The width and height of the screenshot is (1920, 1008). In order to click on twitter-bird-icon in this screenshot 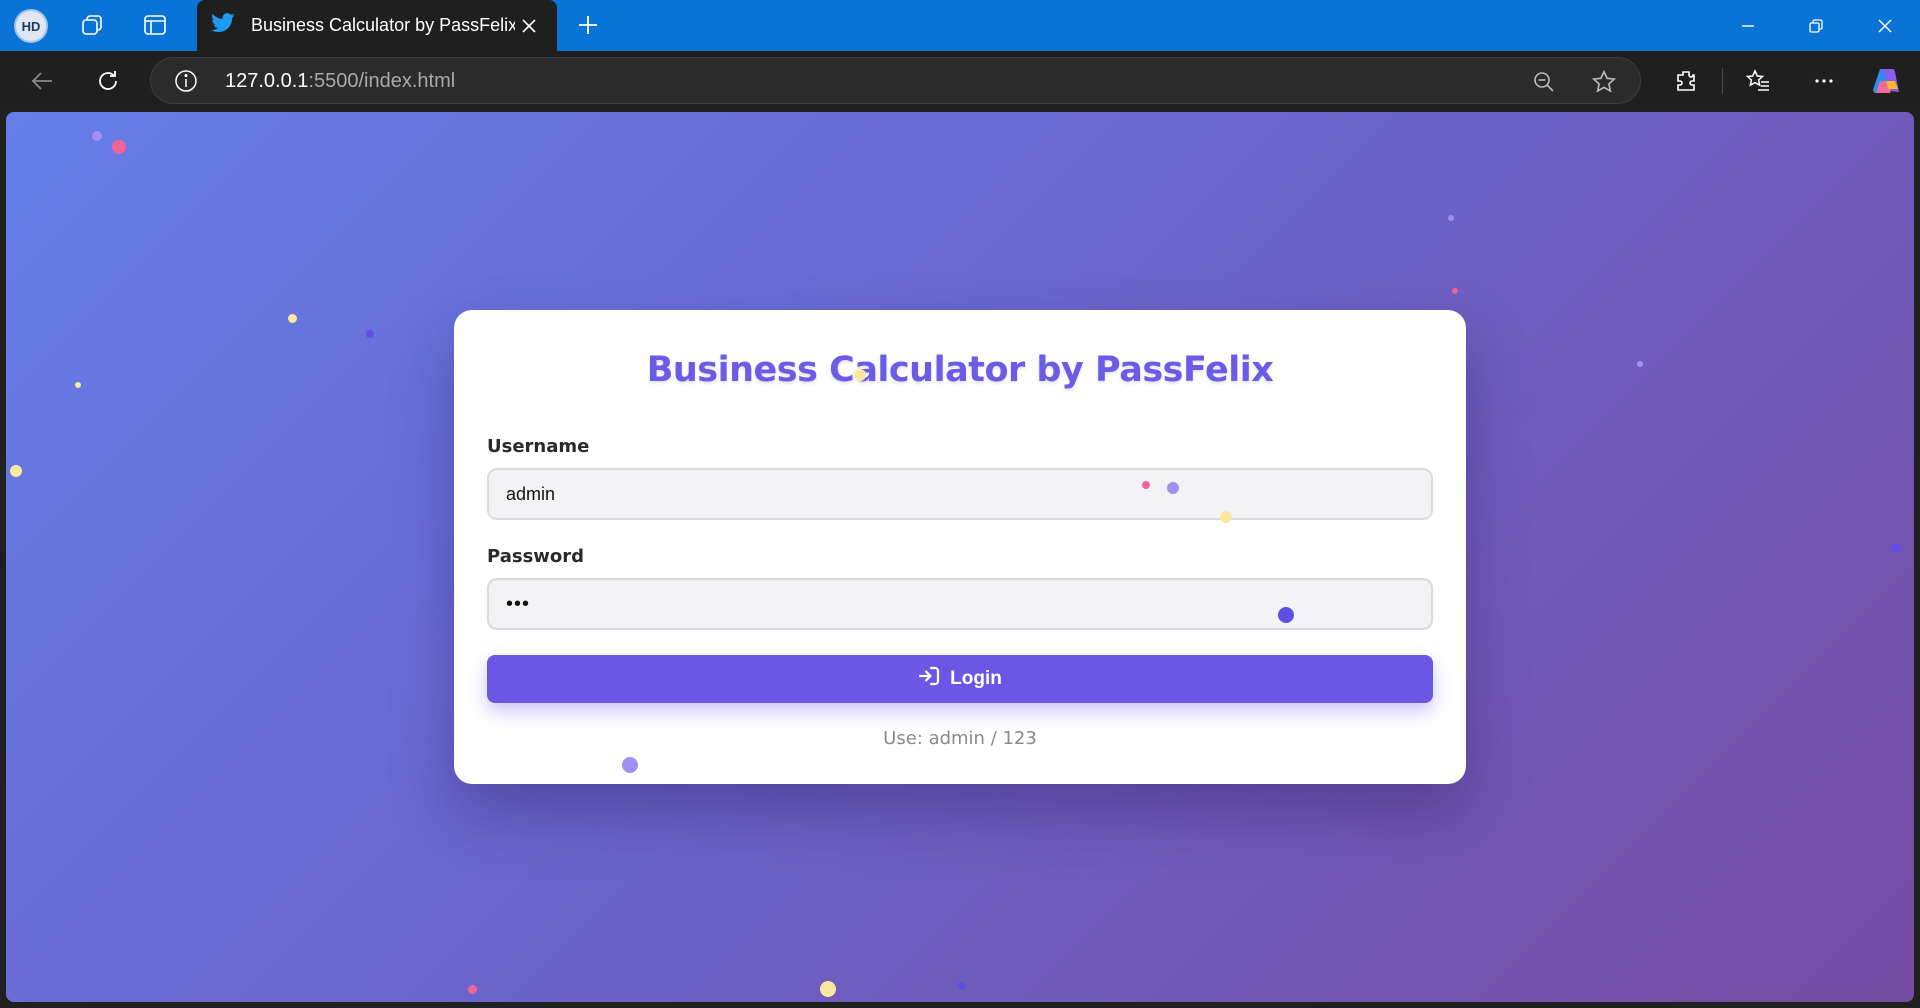, I will do `click(223, 25)`.